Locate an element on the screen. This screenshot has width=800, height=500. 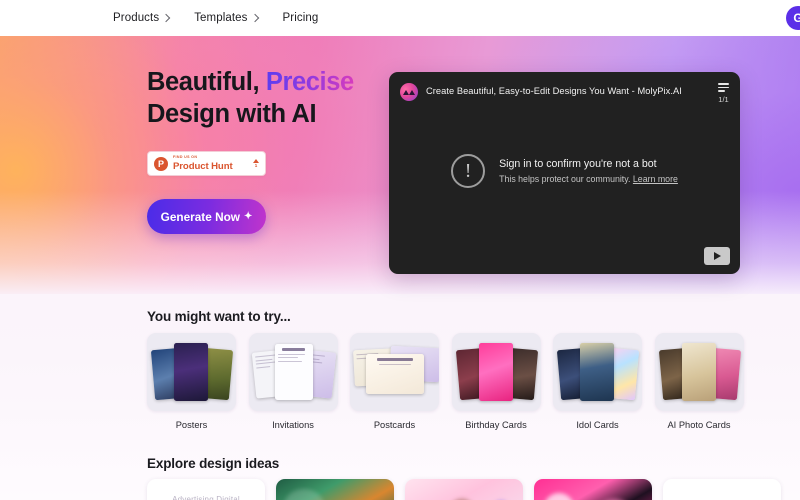
try-item-posters: Posters is located at coordinates (191, 381).